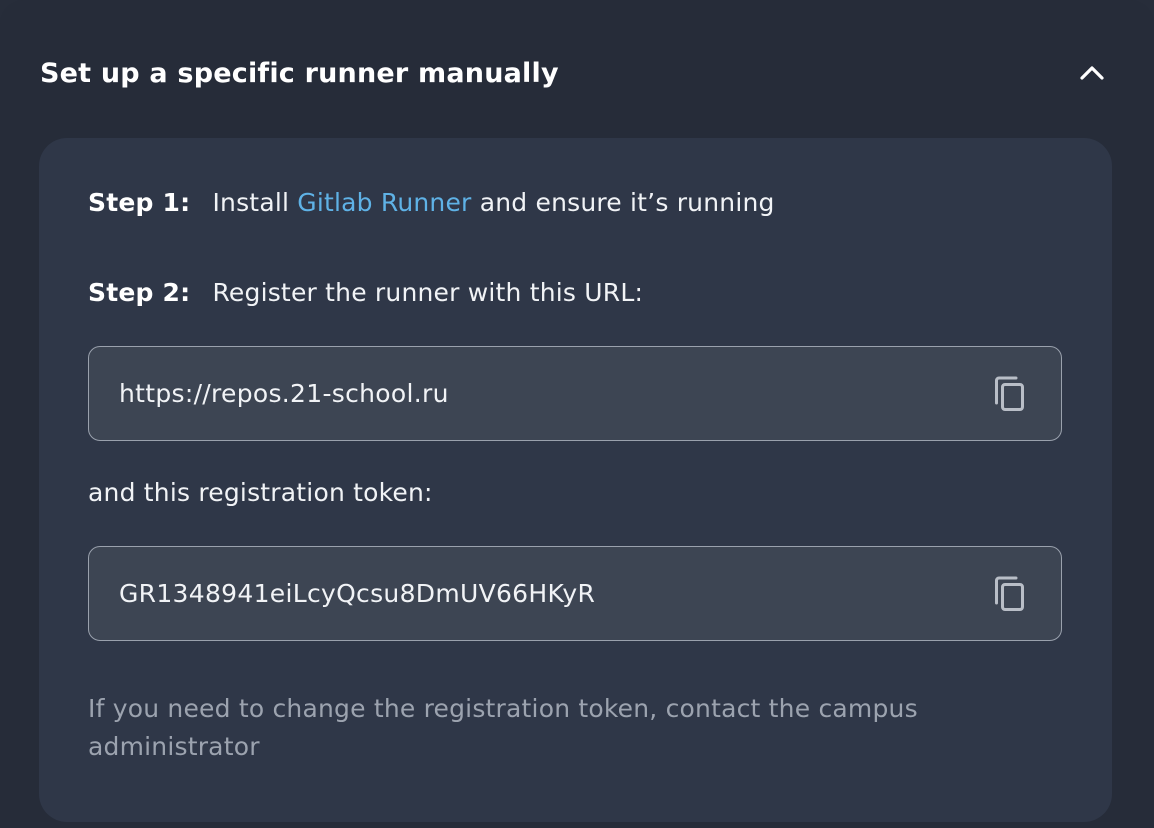 This screenshot has width=1154, height=828. Describe the element at coordinates (357, 593) in the screenshot. I see `registration-token-value: GR1348941eiLcyQcsu8DmUV66HKyR` at that location.